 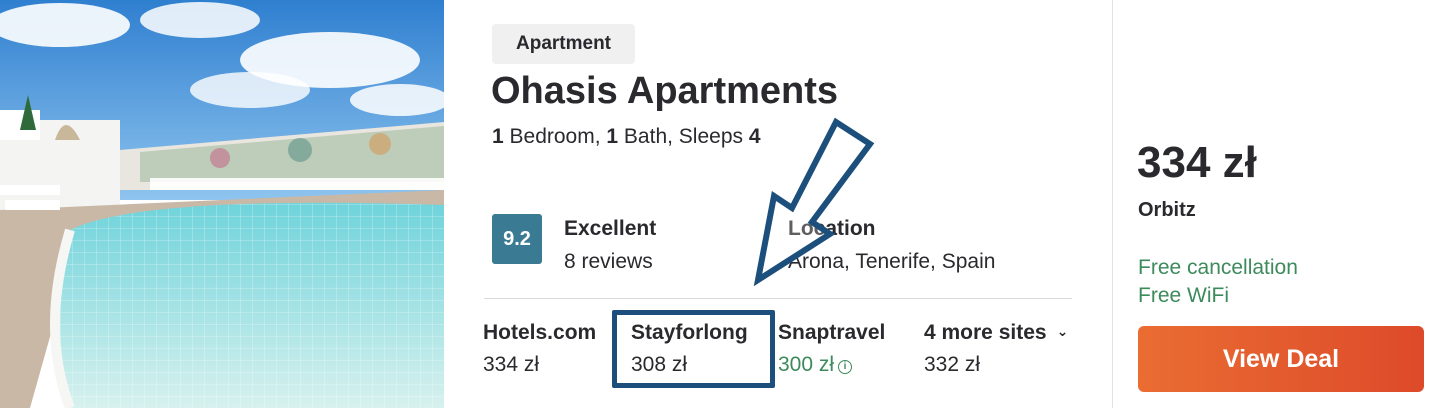 What do you see at coordinates (498, 136) in the screenshot?
I see `bedroom-count: 1` at bounding box center [498, 136].